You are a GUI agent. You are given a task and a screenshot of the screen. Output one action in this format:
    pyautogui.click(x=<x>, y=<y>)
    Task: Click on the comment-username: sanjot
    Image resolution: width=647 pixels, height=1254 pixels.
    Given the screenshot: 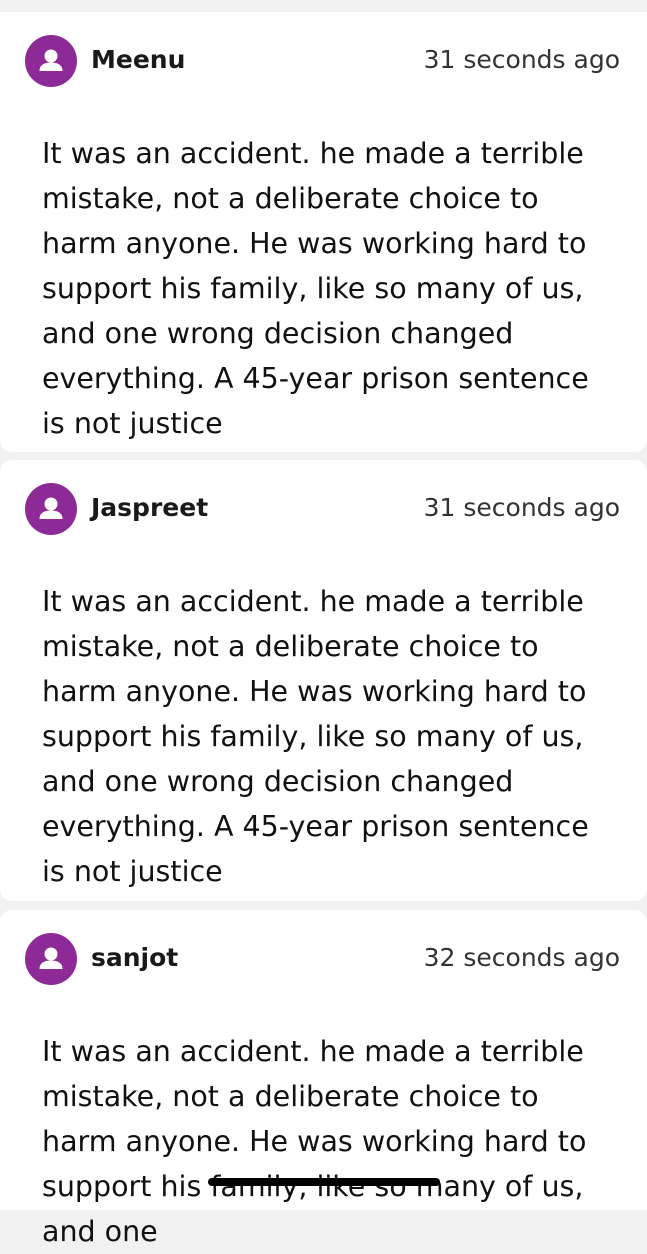 What is the action you would take?
    pyautogui.click(x=134, y=958)
    